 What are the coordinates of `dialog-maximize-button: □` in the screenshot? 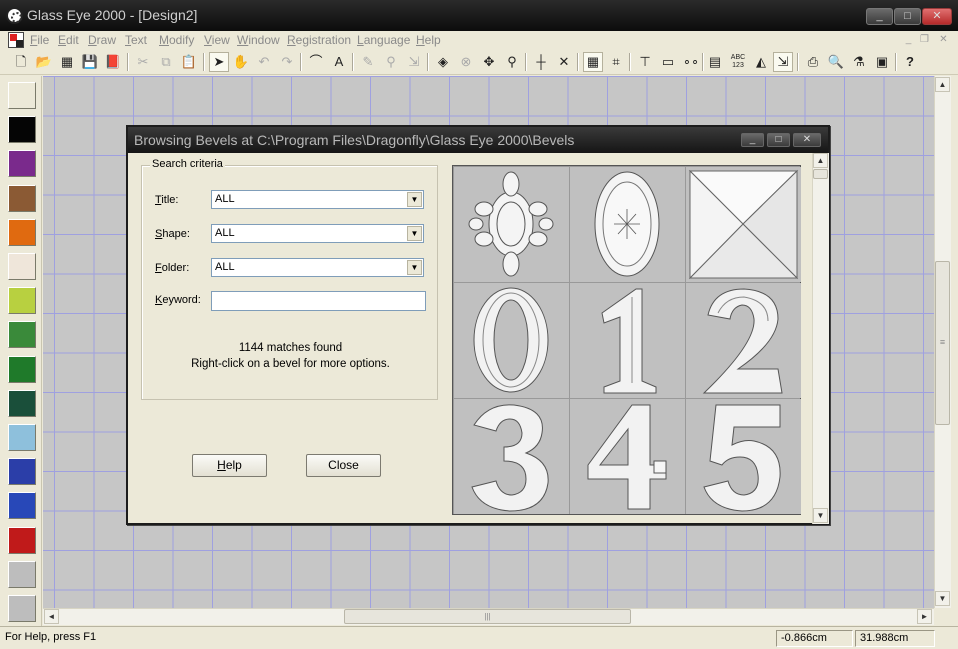 It's located at (778, 140).